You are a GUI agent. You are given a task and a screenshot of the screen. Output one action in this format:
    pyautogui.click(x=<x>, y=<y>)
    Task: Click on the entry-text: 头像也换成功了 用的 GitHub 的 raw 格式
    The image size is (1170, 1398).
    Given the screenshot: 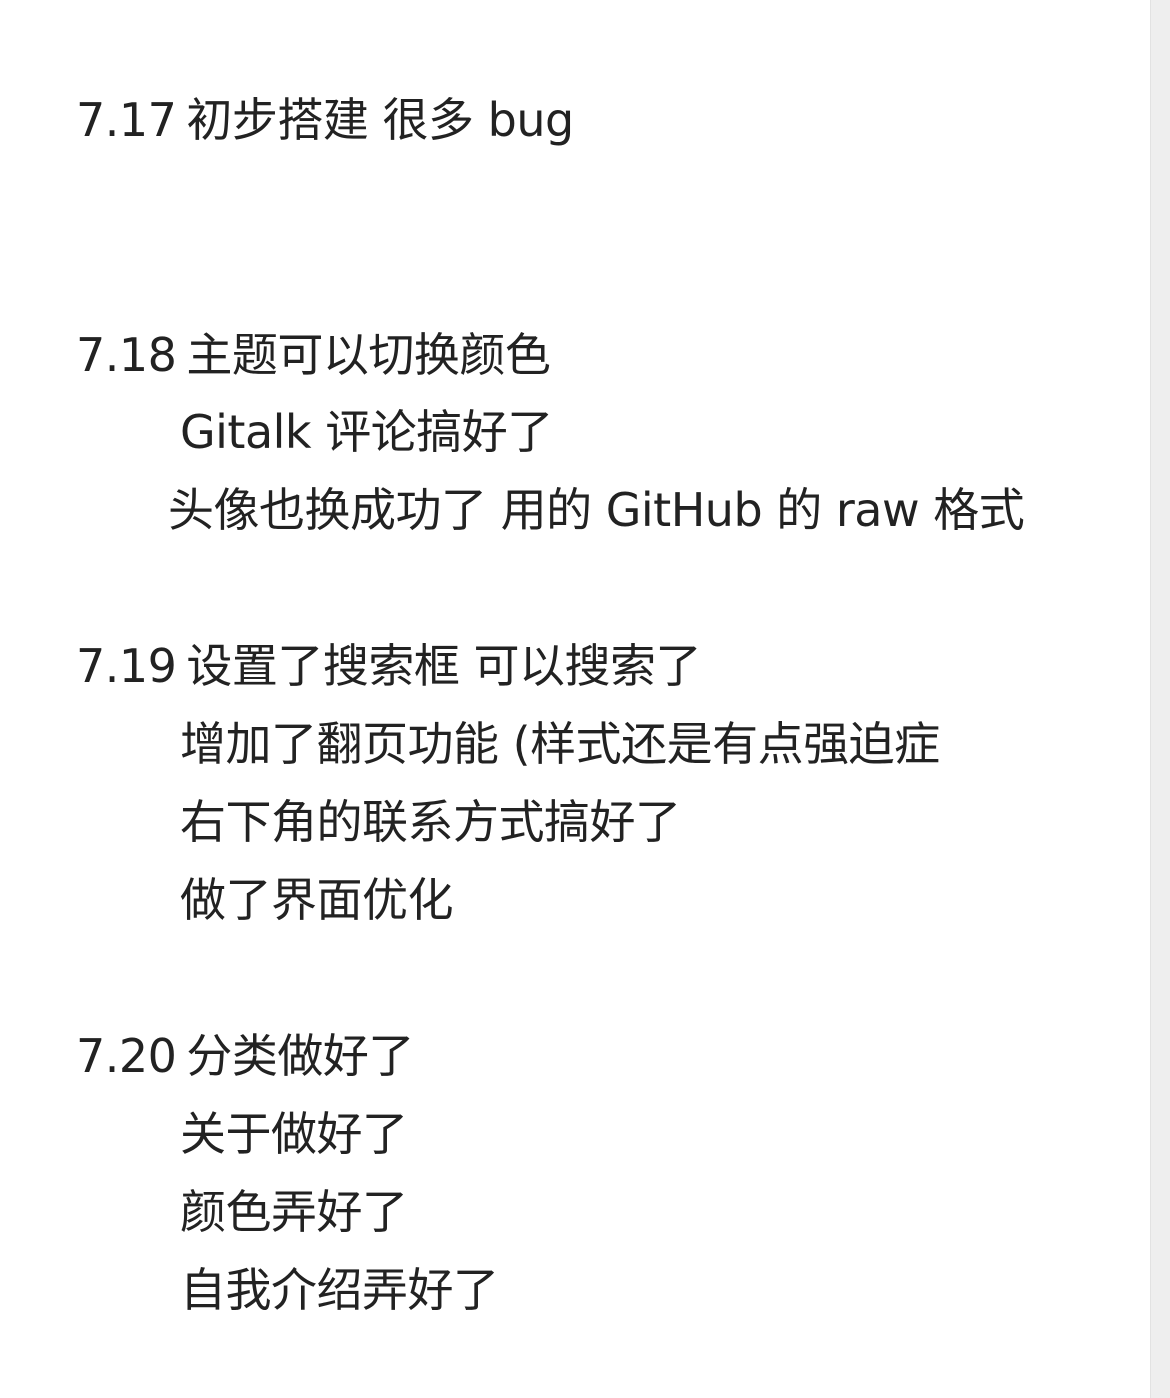 What is the action you would take?
    pyautogui.click(x=596, y=510)
    